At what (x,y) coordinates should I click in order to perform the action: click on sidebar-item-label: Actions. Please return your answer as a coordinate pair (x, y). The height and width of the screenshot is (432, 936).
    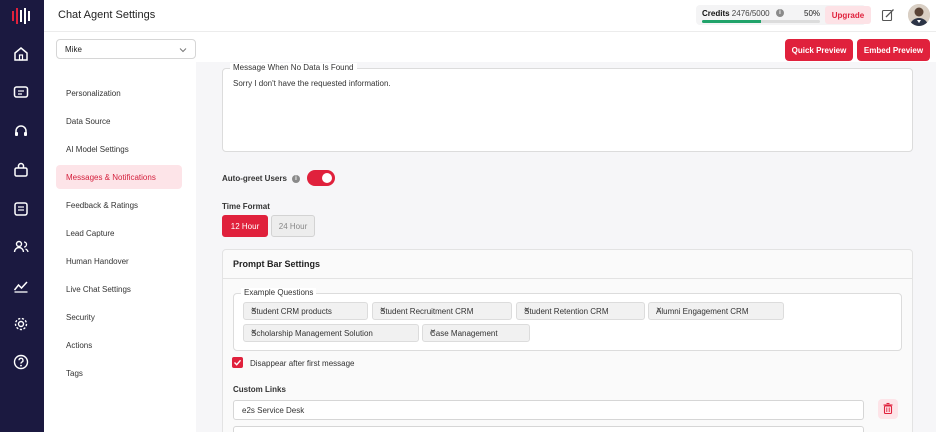
    Looking at the image, I should click on (79, 345).